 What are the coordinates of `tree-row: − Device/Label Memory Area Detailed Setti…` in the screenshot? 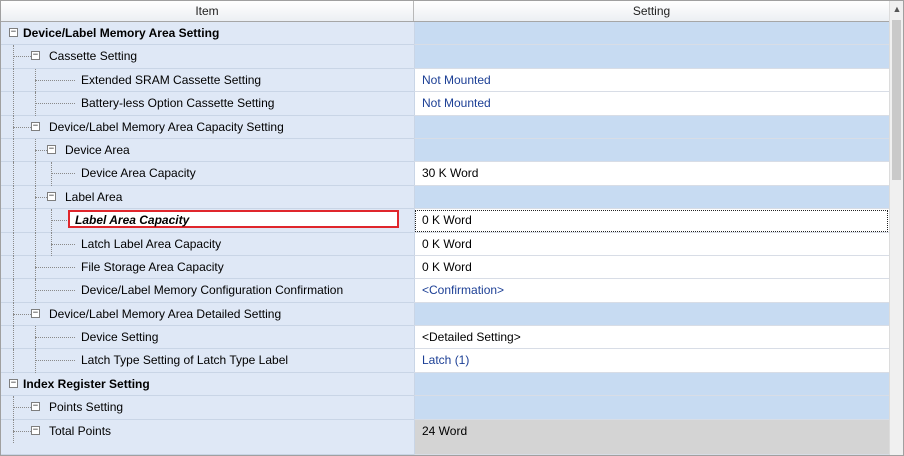 It's located at (445, 314).